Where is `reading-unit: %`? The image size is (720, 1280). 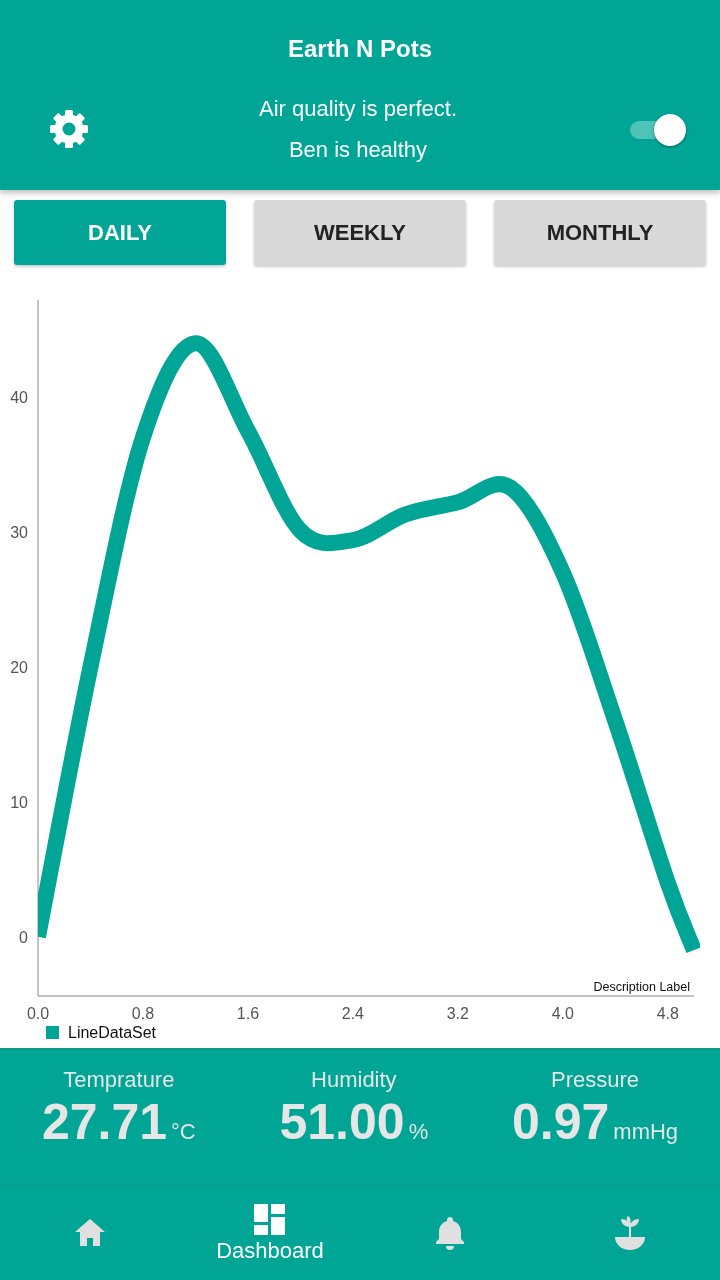 reading-unit: % is located at coordinates (418, 1132).